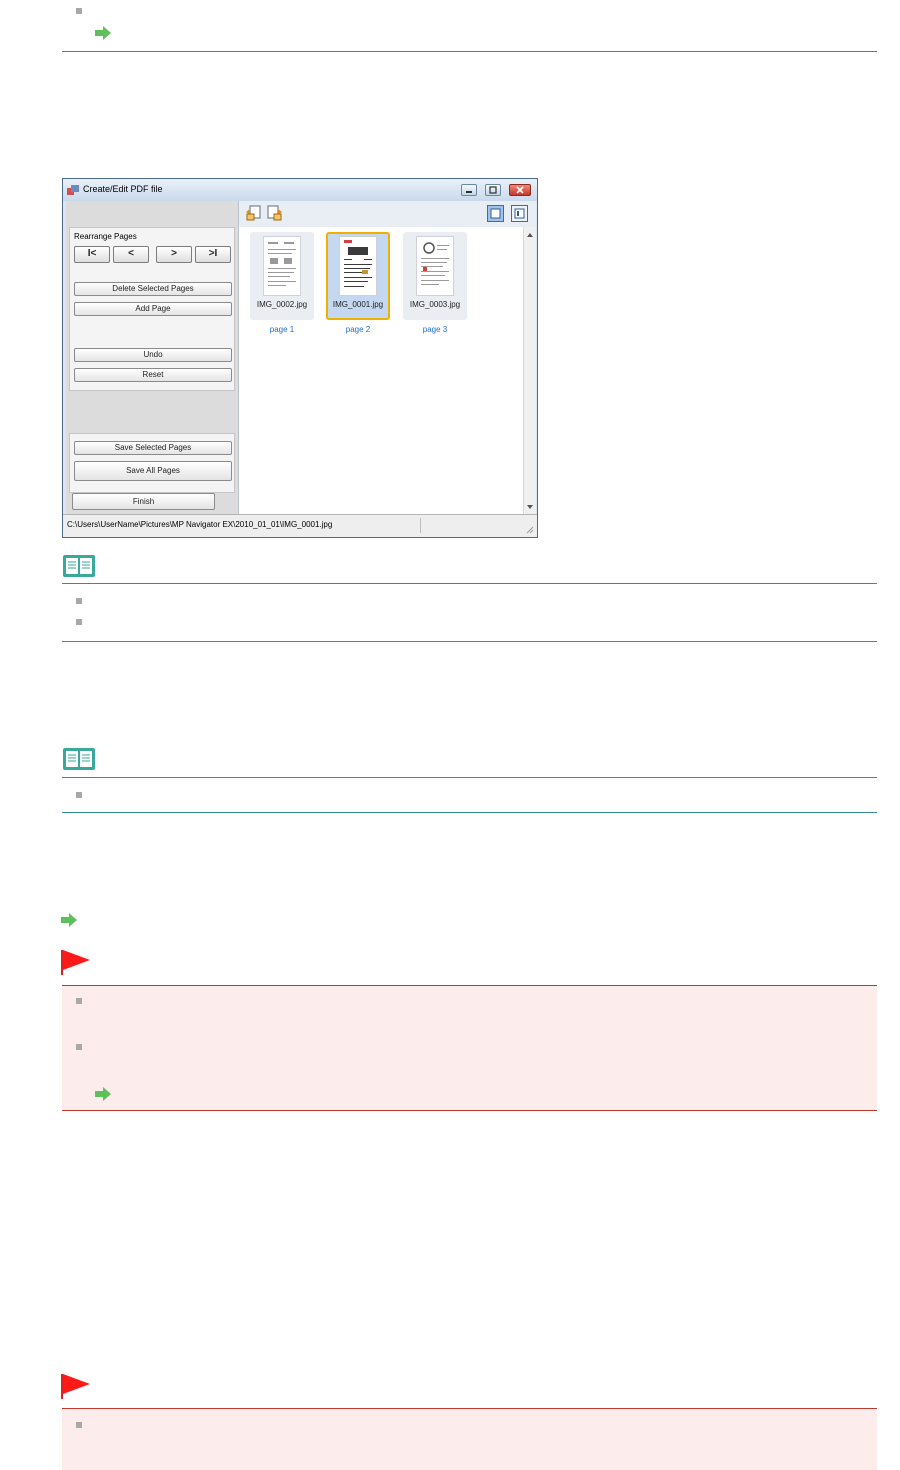  I want to click on finish-button: Finish, so click(143, 501).